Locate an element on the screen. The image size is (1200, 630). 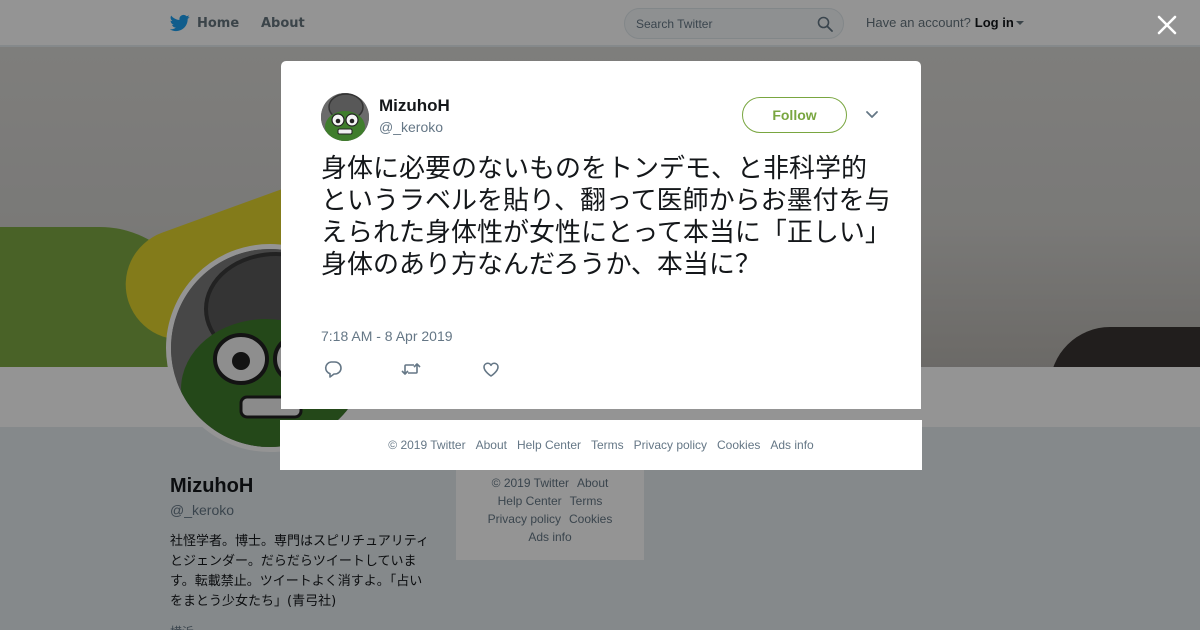
follow-button: Follow is located at coordinates (794, 115).